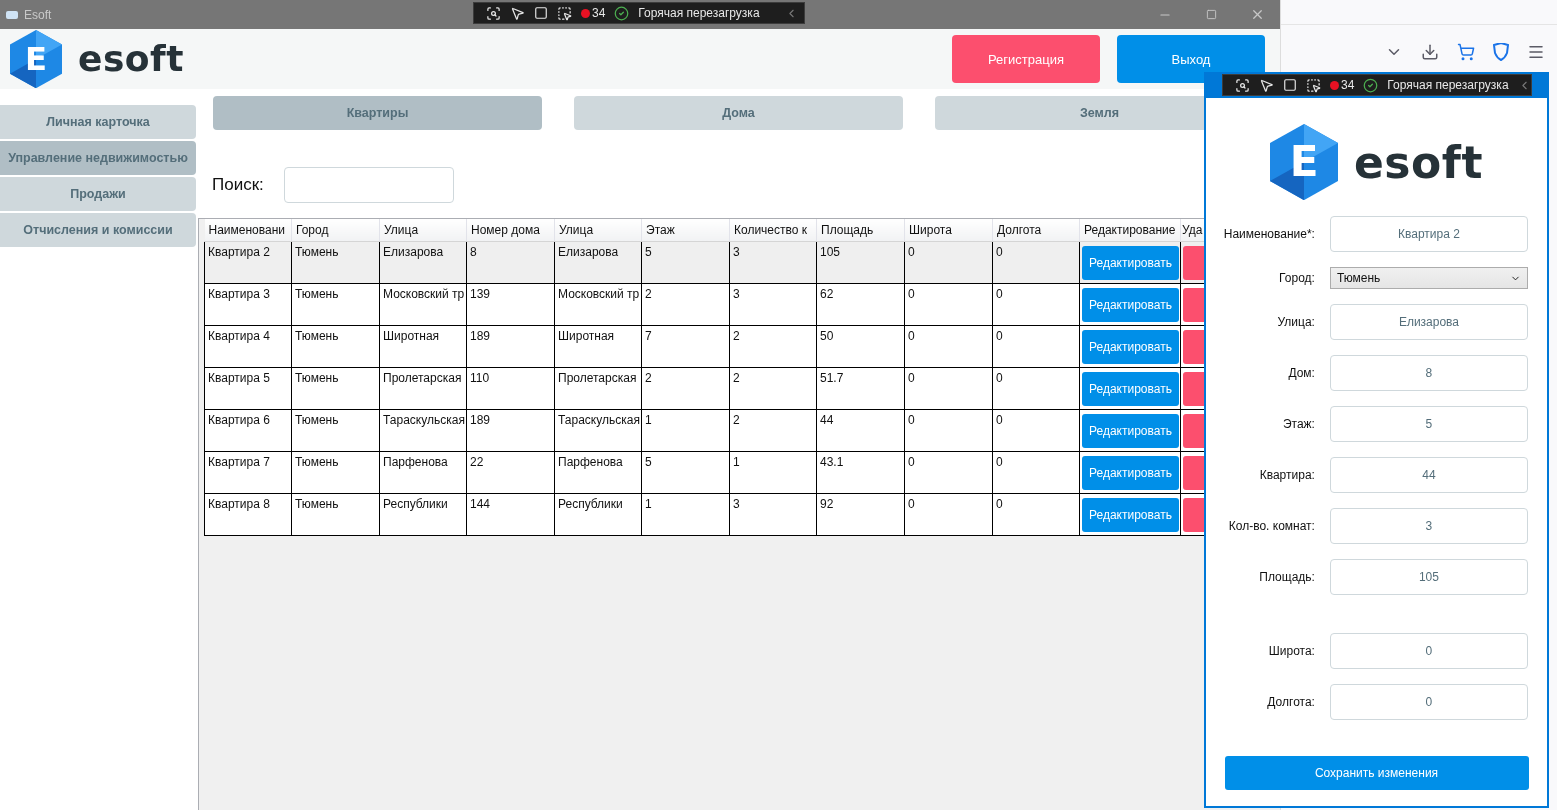 This screenshot has height=810, width=1557. I want to click on table-cell: 44, so click(860, 430).